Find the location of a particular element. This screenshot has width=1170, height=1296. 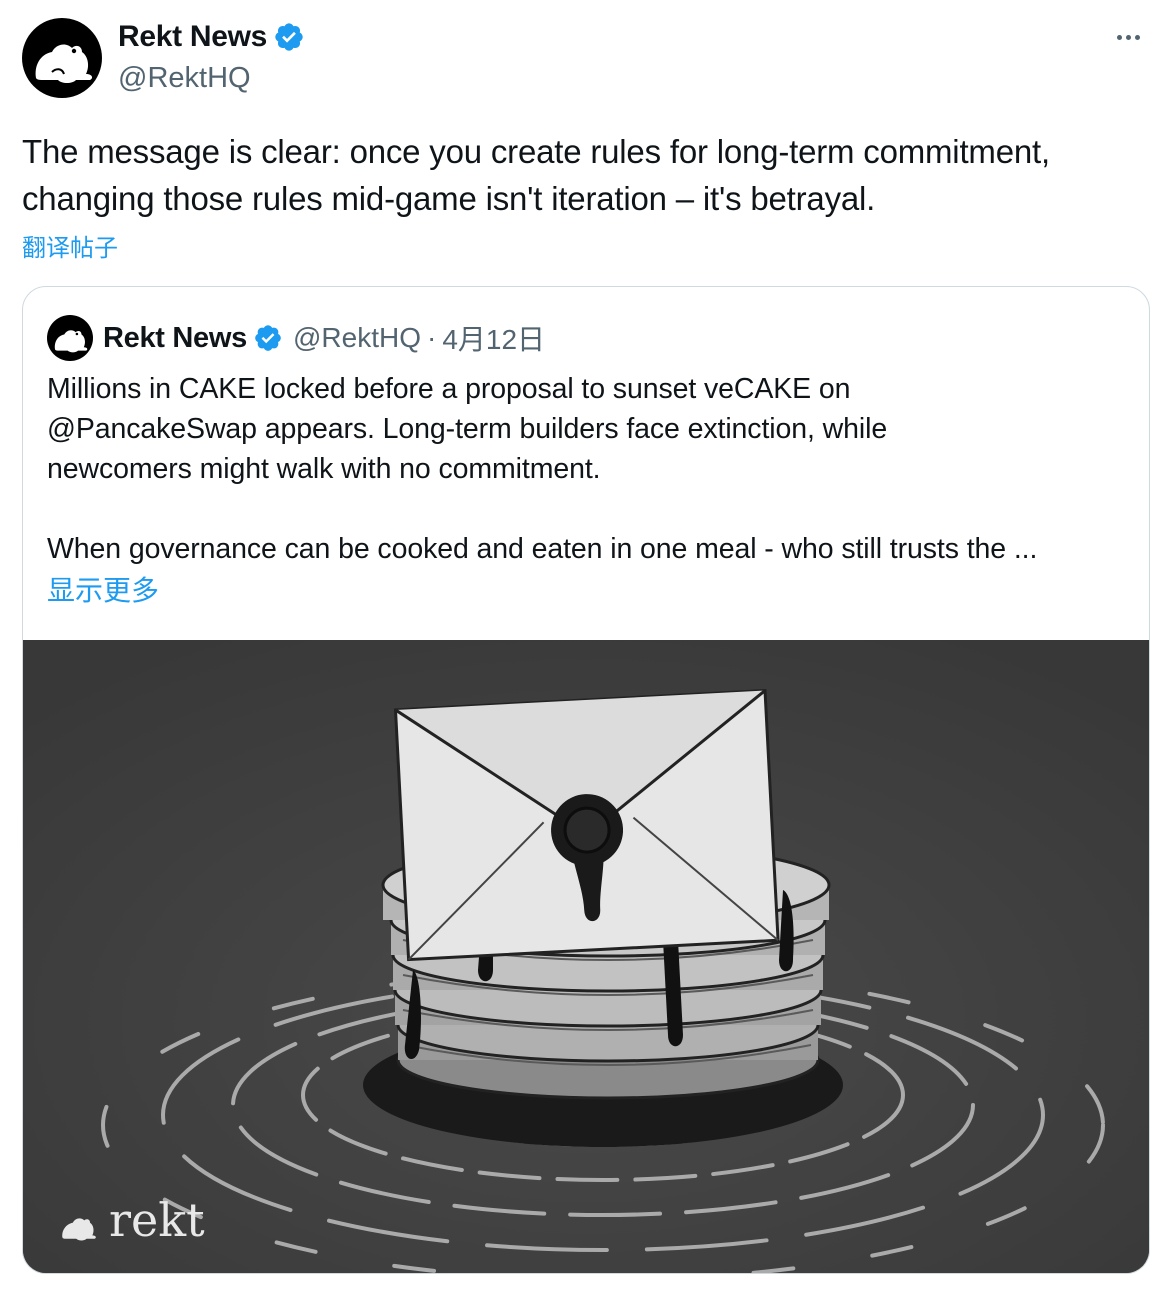

translate-post-link: 翻译帖子 is located at coordinates (70, 245).